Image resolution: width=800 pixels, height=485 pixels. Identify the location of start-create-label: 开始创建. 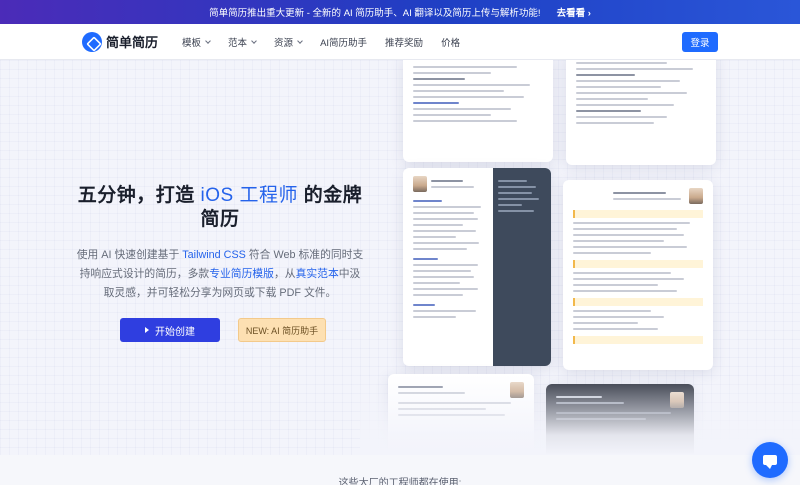
(175, 332).